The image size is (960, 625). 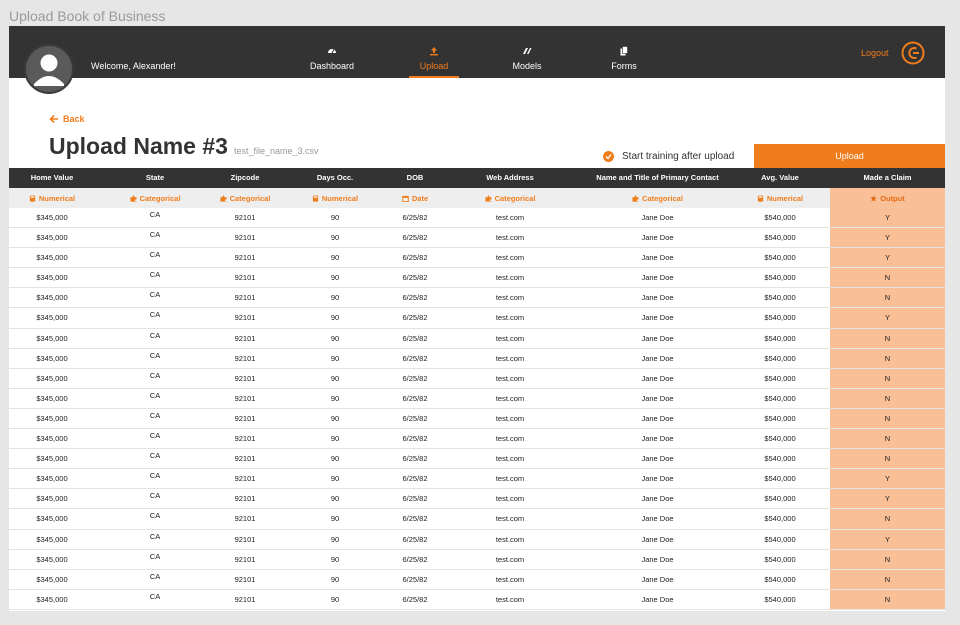 What do you see at coordinates (678, 156) in the screenshot?
I see `training-label: Start training after upload` at bounding box center [678, 156].